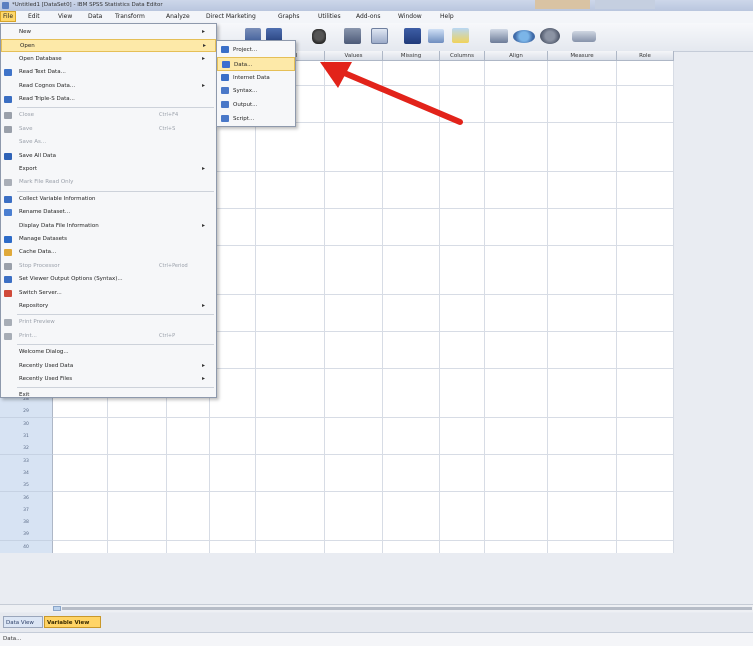 The height and width of the screenshot is (646, 753). Describe the element at coordinates (26, 461) in the screenshot. I see `row-header: 33` at that location.